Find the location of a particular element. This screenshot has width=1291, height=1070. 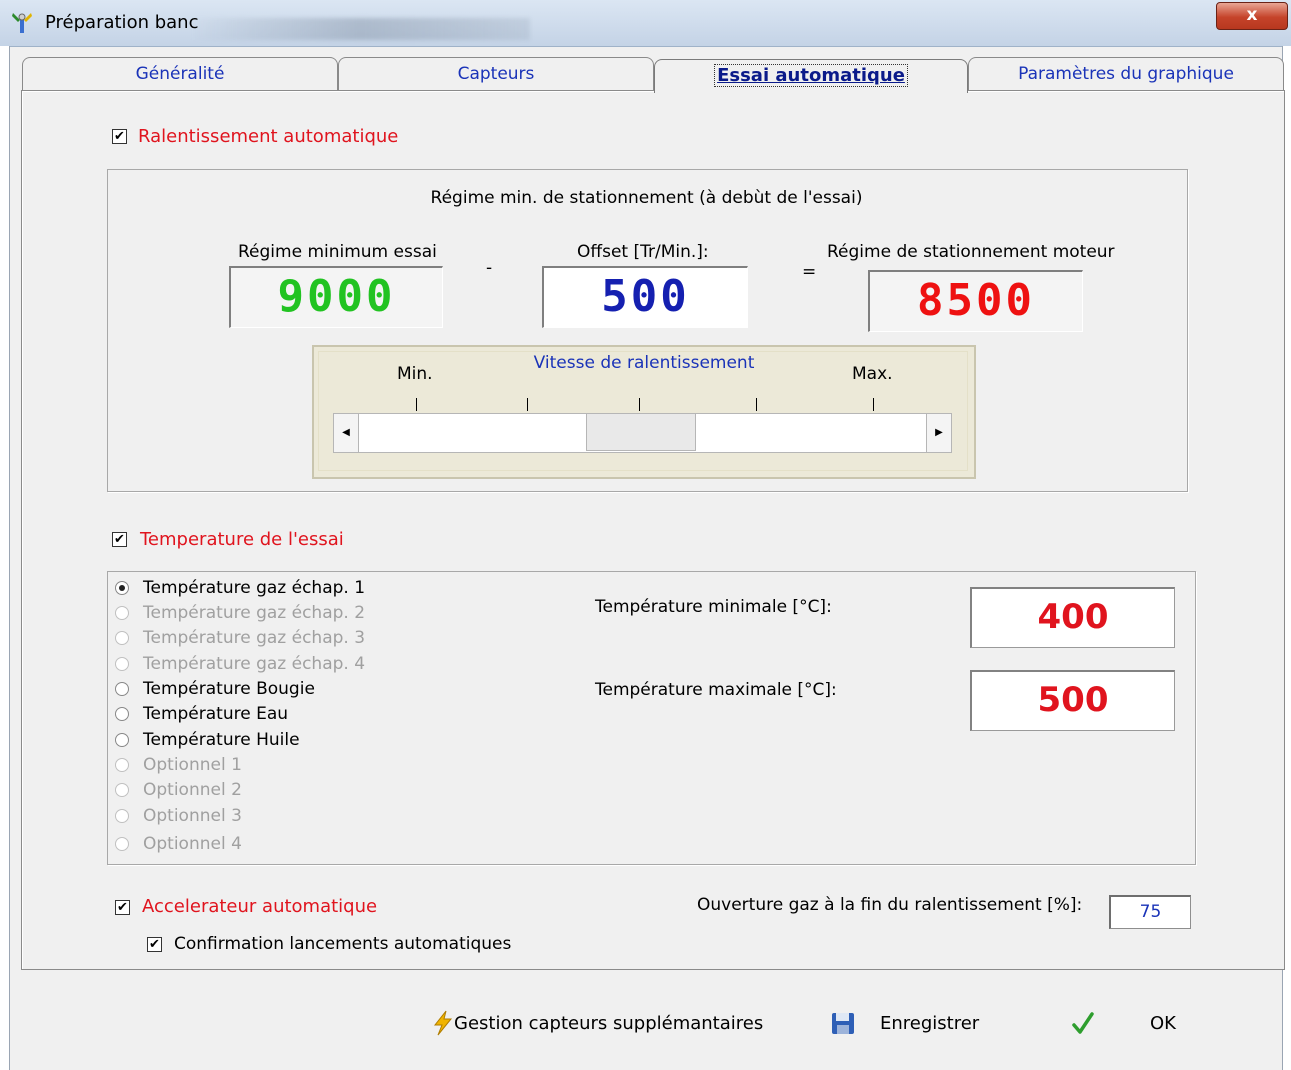

slider-max-label: Max. is located at coordinates (872, 374).